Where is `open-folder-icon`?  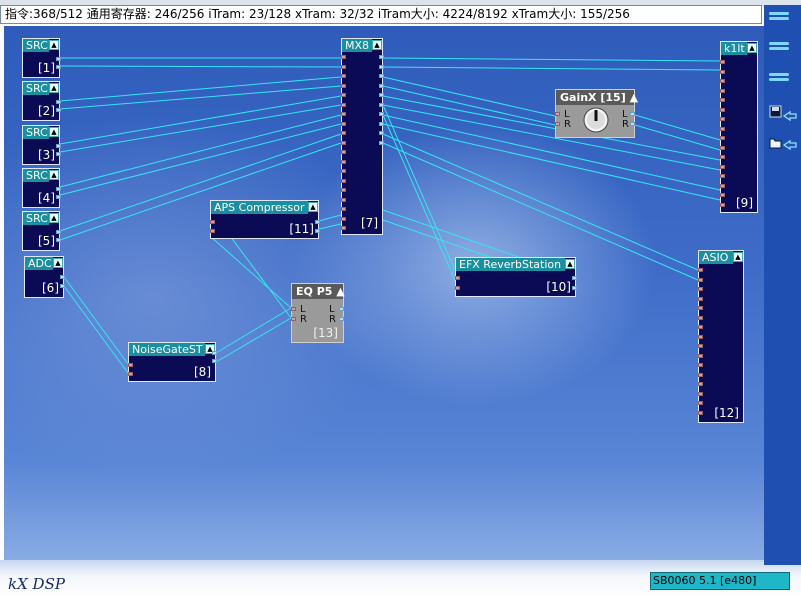 open-folder-icon is located at coordinates (784, 144).